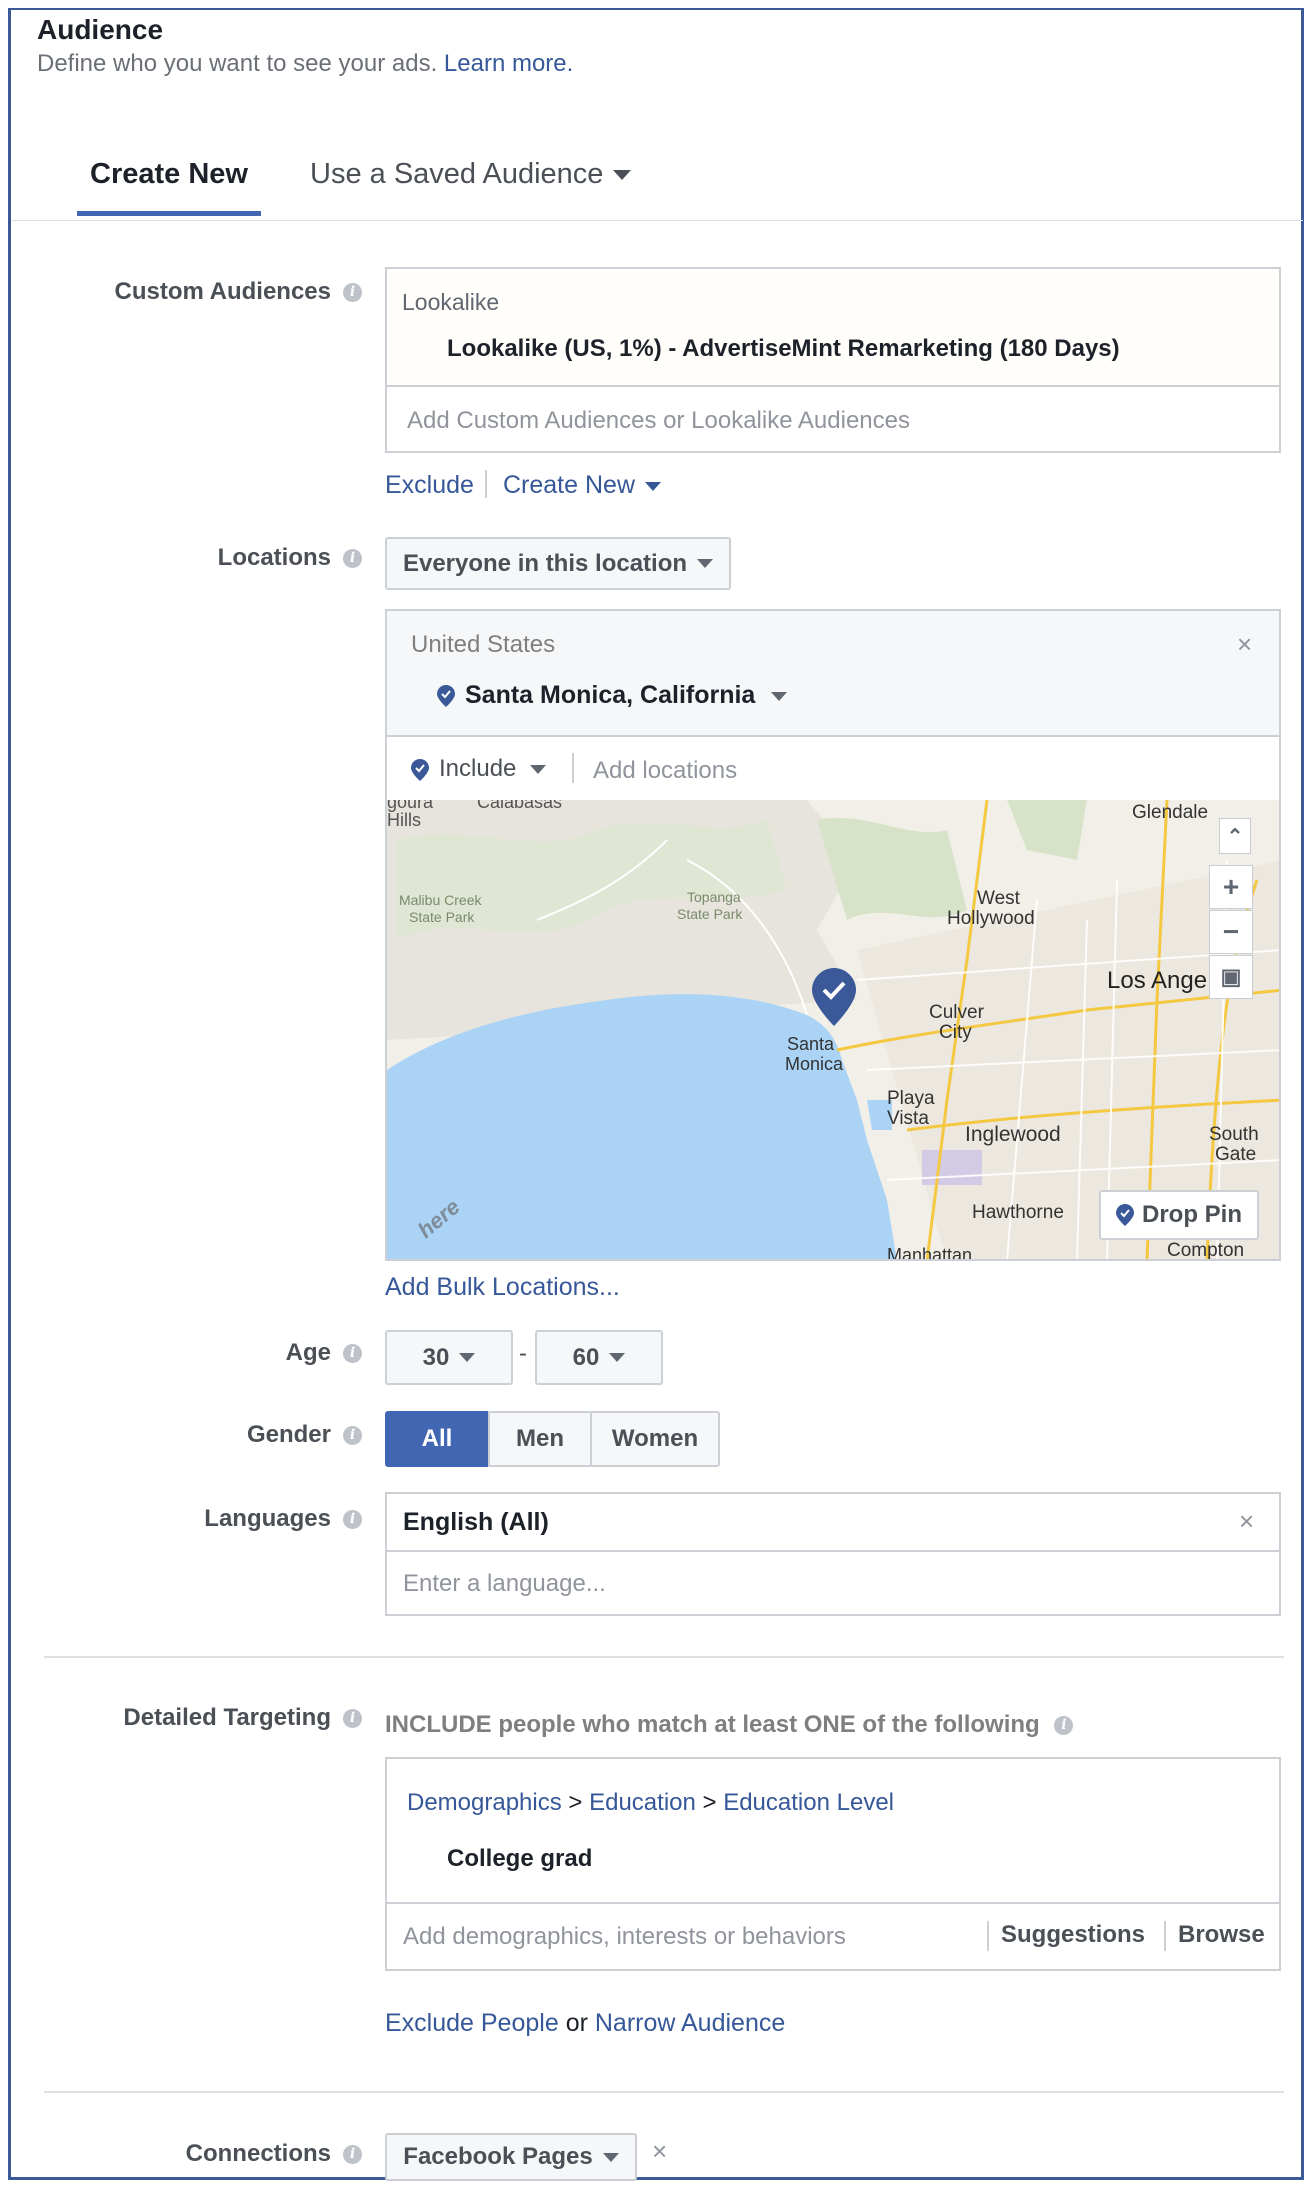 Image resolution: width=1313 pixels, height=2191 pixels. What do you see at coordinates (436, 1357) in the screenshot?
I see `age-min-value: 30` at bounding box center [436, 1357].